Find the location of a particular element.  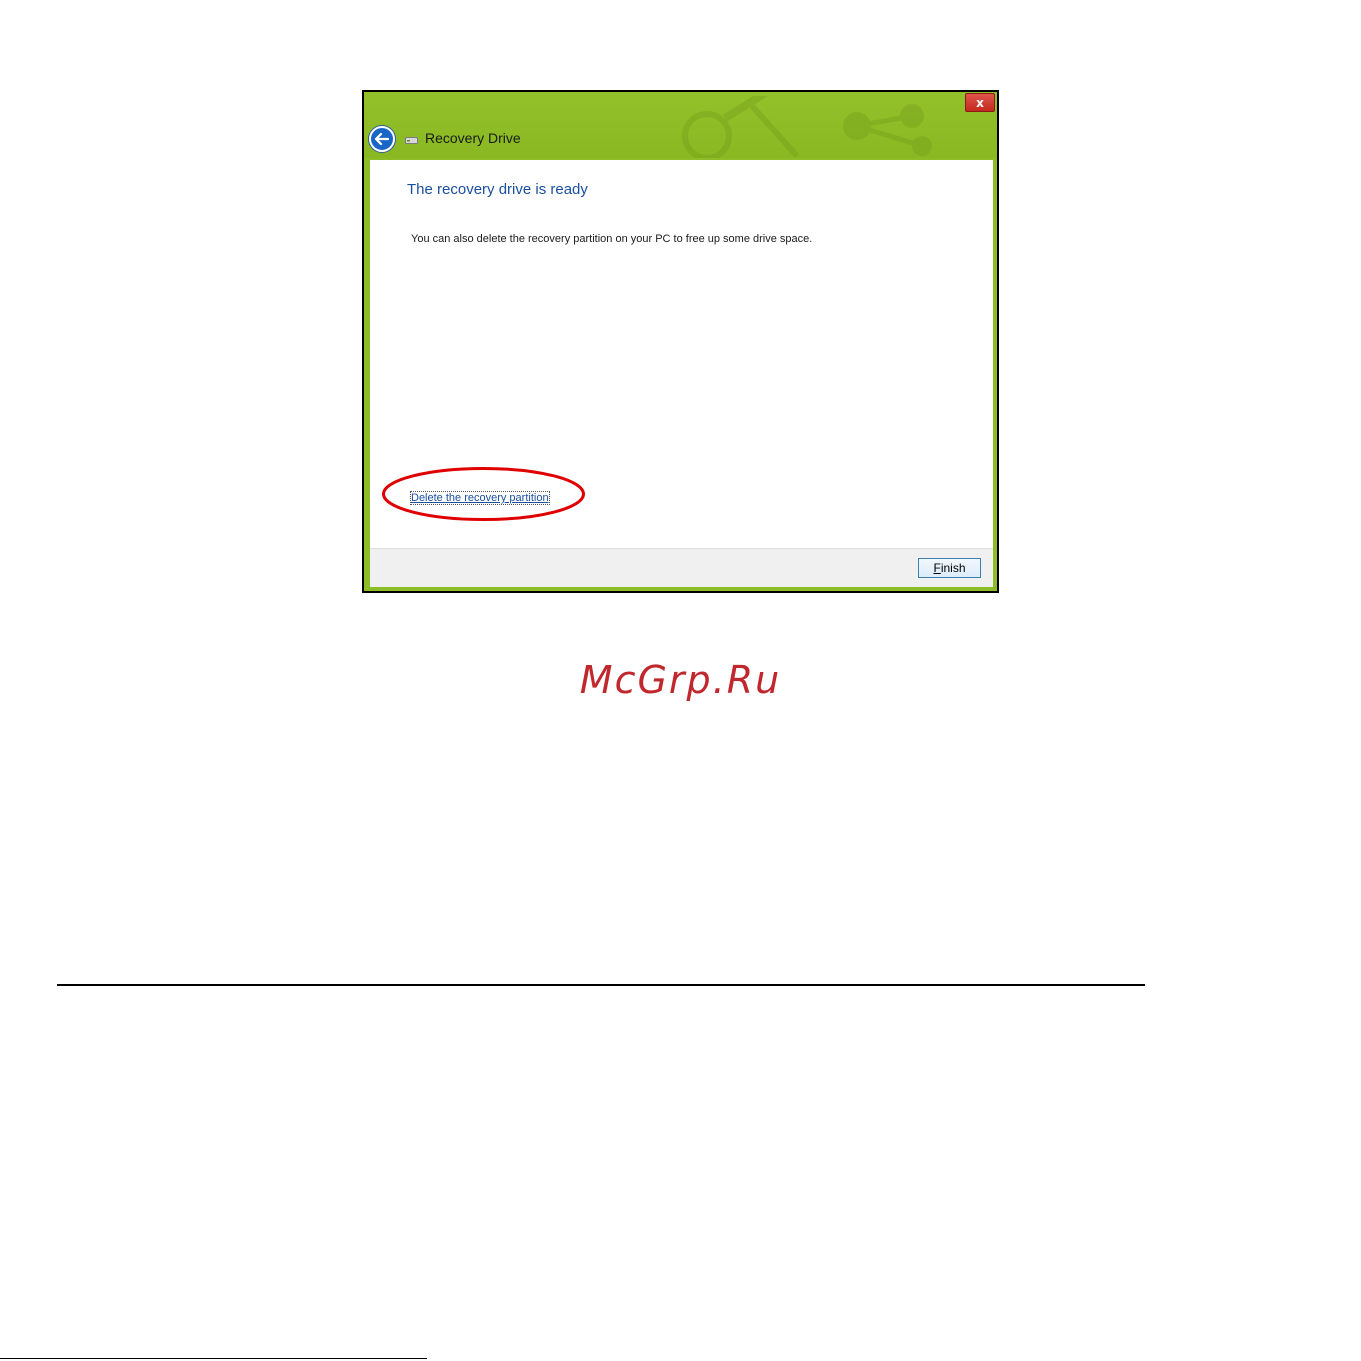

window-title: Recovery Drive is located at coordinates (473, 138).